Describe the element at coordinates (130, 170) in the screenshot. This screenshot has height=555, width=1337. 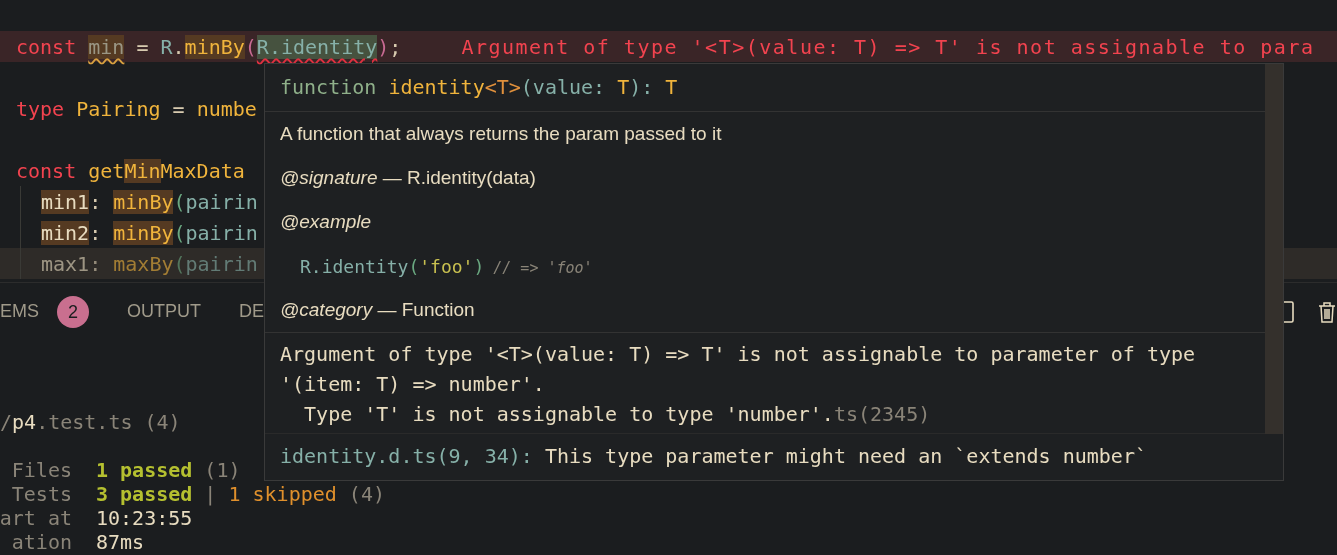
I see `code-line: const getMinMaxData` at that location.